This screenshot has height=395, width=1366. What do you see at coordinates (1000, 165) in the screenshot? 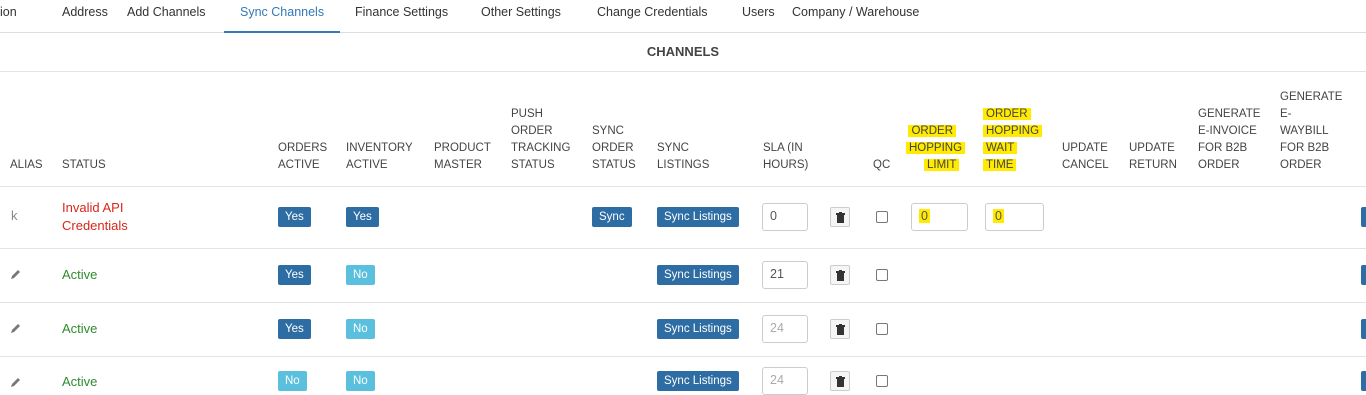
I see `header-hop-wait-line: TIME` at bounding box center [1000, 165].